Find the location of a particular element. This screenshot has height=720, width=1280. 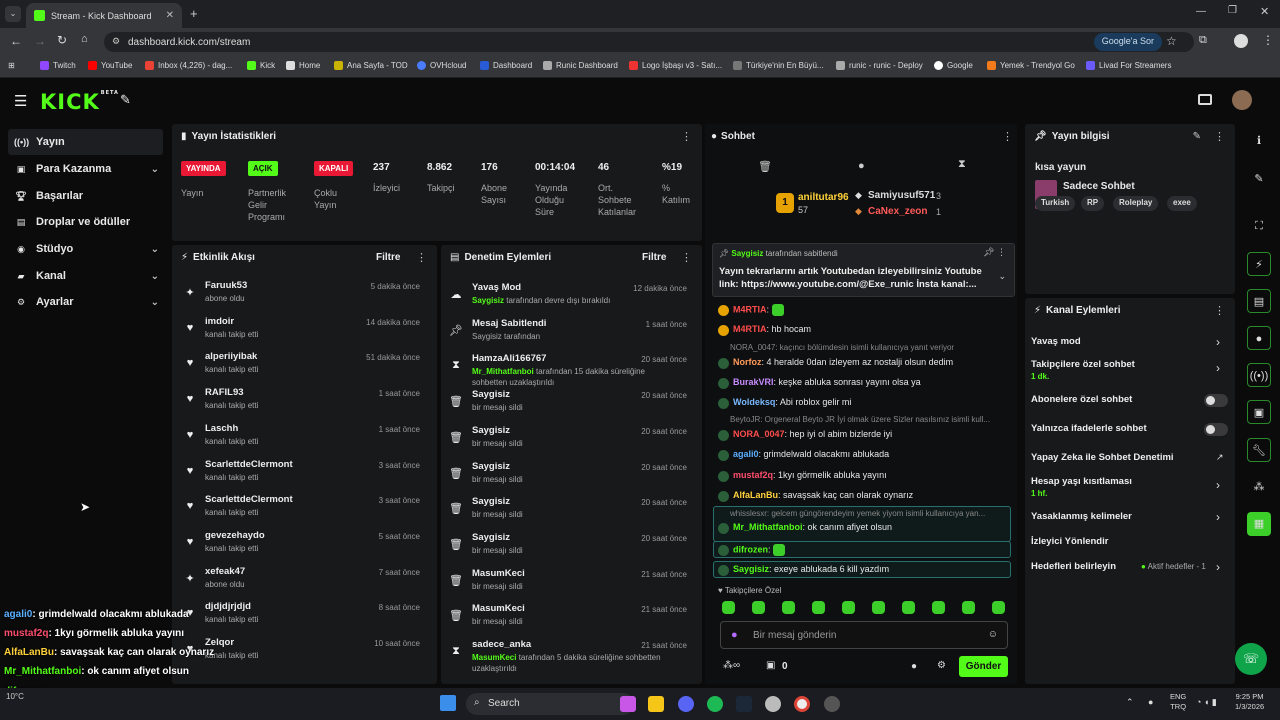

windows-start-icon is located at coordinates (448, 703).